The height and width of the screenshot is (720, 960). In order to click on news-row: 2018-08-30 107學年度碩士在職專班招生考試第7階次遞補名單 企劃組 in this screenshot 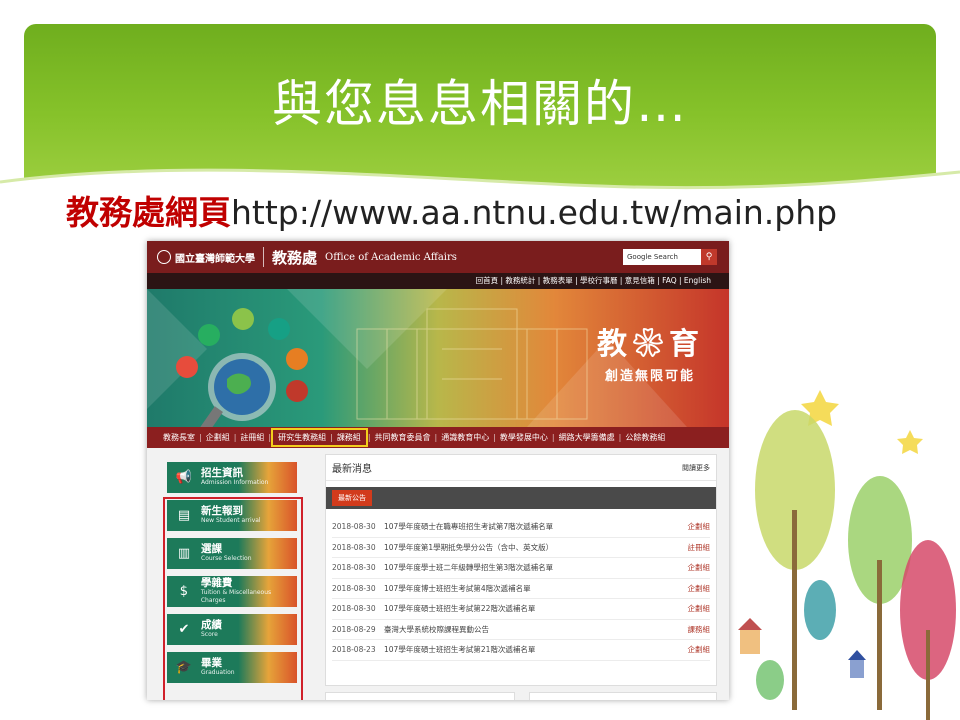, I will do `click(521, 527)`.